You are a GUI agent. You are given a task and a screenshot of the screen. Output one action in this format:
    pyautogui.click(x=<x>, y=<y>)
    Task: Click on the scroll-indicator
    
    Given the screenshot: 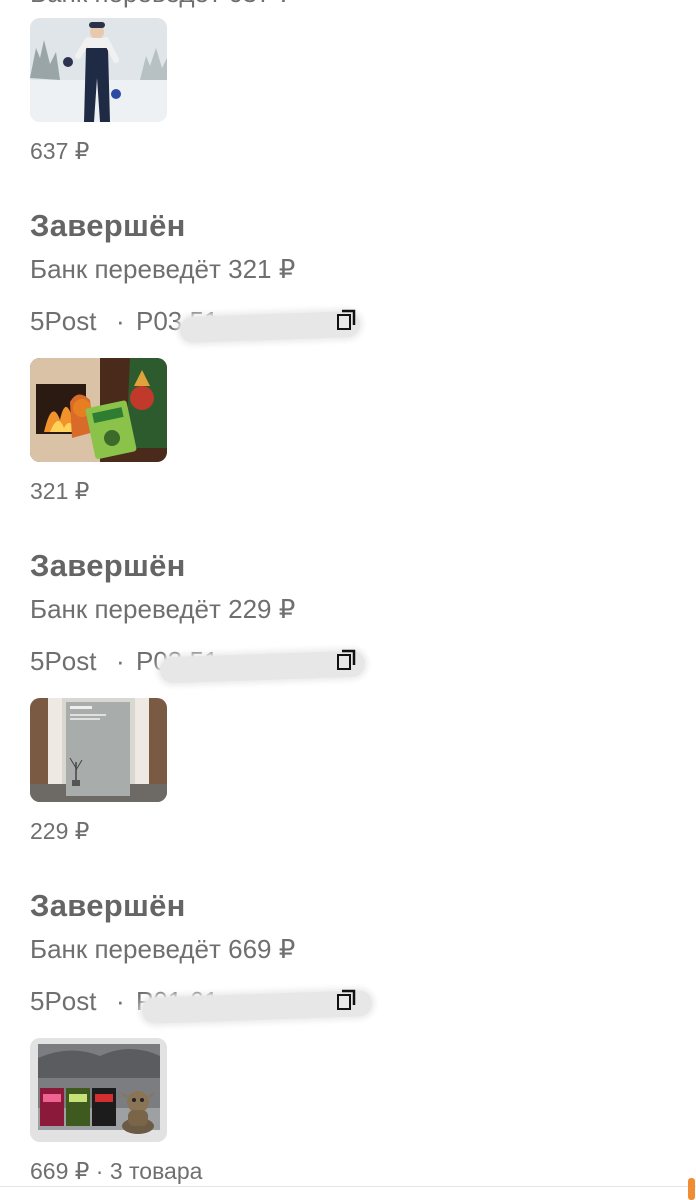 What is the action you would take?
    pyautogui.click(x=691, y=1189)
    